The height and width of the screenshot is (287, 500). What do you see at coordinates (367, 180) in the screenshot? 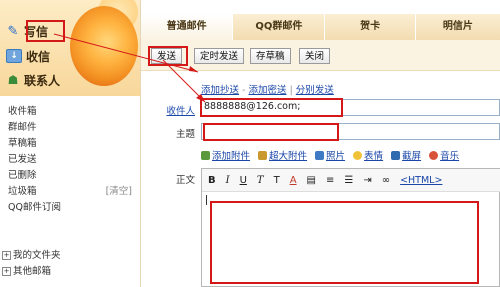
I see `indent-icon: ⇥` at bounding box center [367, 180].